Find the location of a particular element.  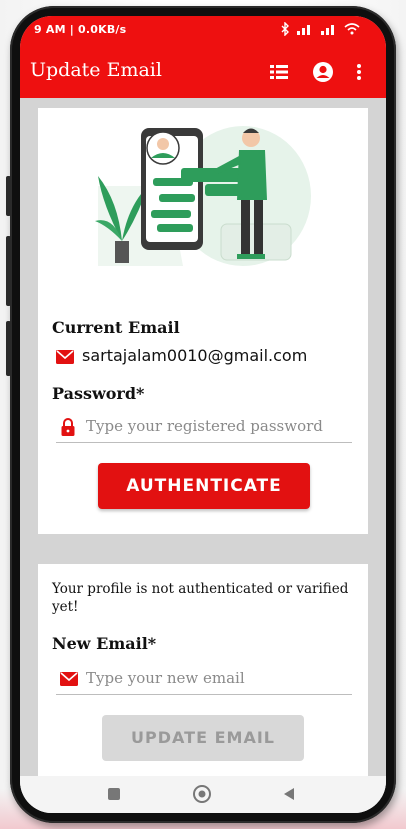

password-placeholder: Type your registered password is located at coordinates (204, 426).